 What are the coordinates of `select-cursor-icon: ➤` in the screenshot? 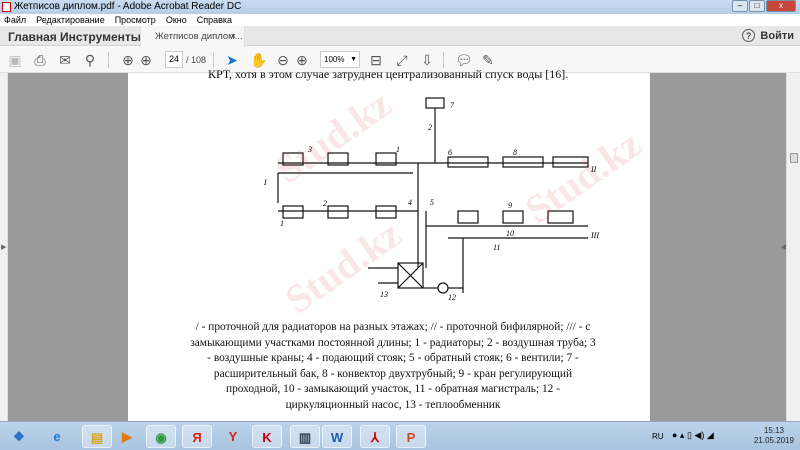 It's located at (232, 60).